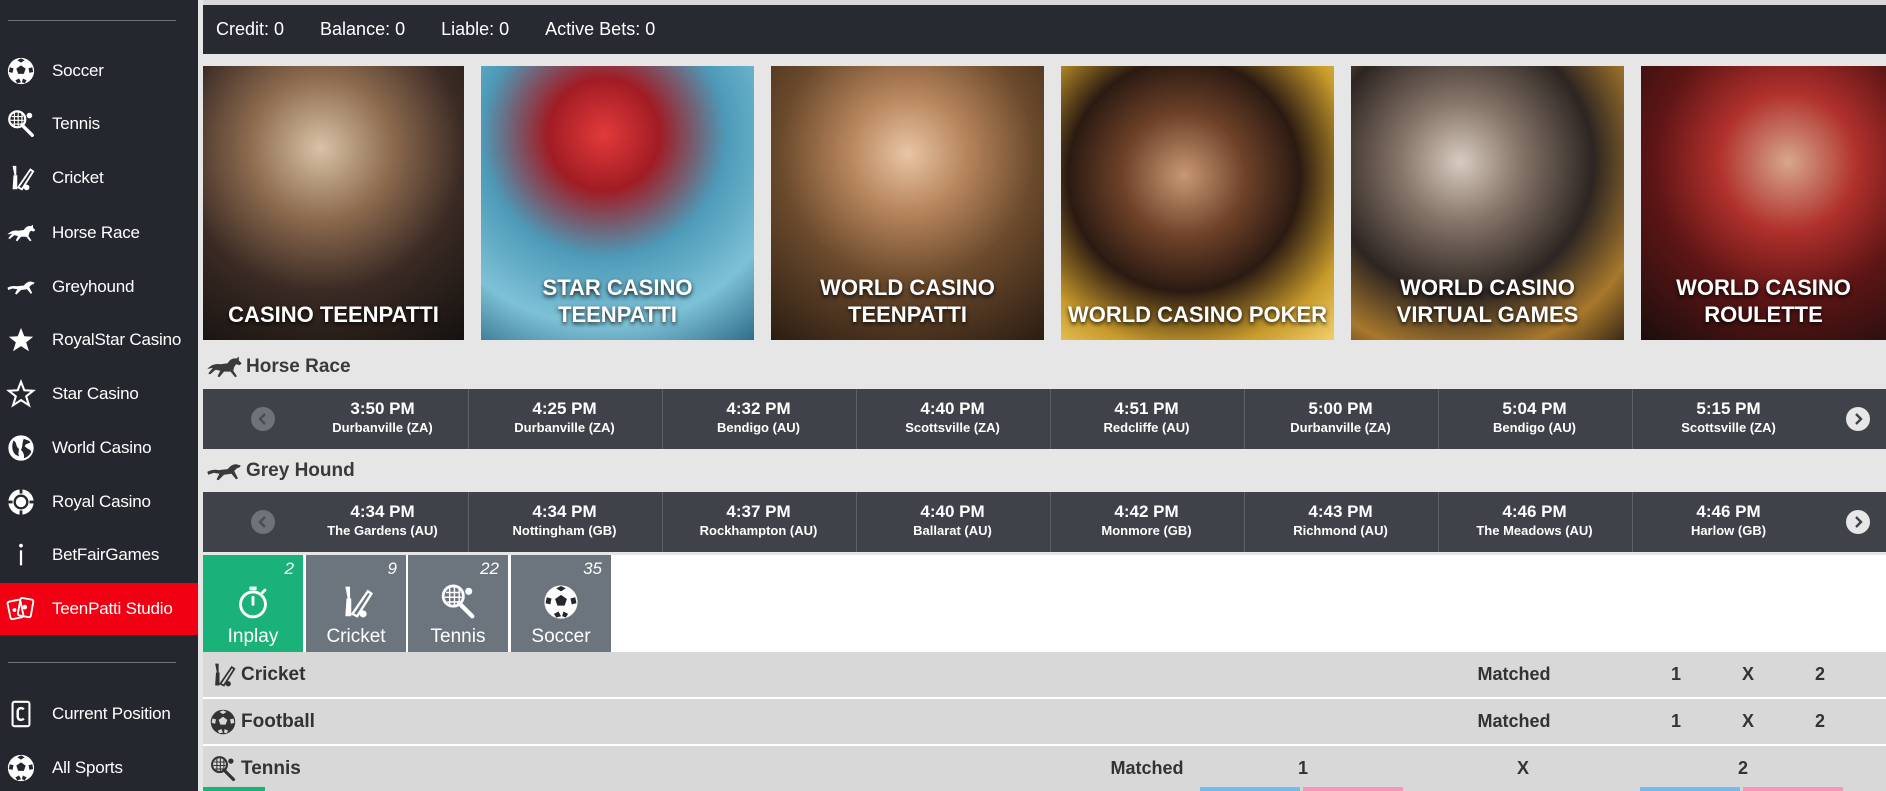  I want to click on banner-world-casino-teenpatti: WORLD CASINO TEENPATTI, so click(907, 203).